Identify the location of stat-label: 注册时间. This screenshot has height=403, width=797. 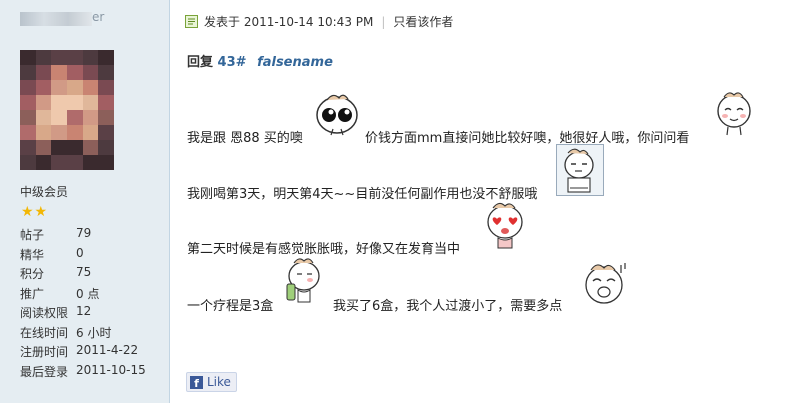
(44, 352).